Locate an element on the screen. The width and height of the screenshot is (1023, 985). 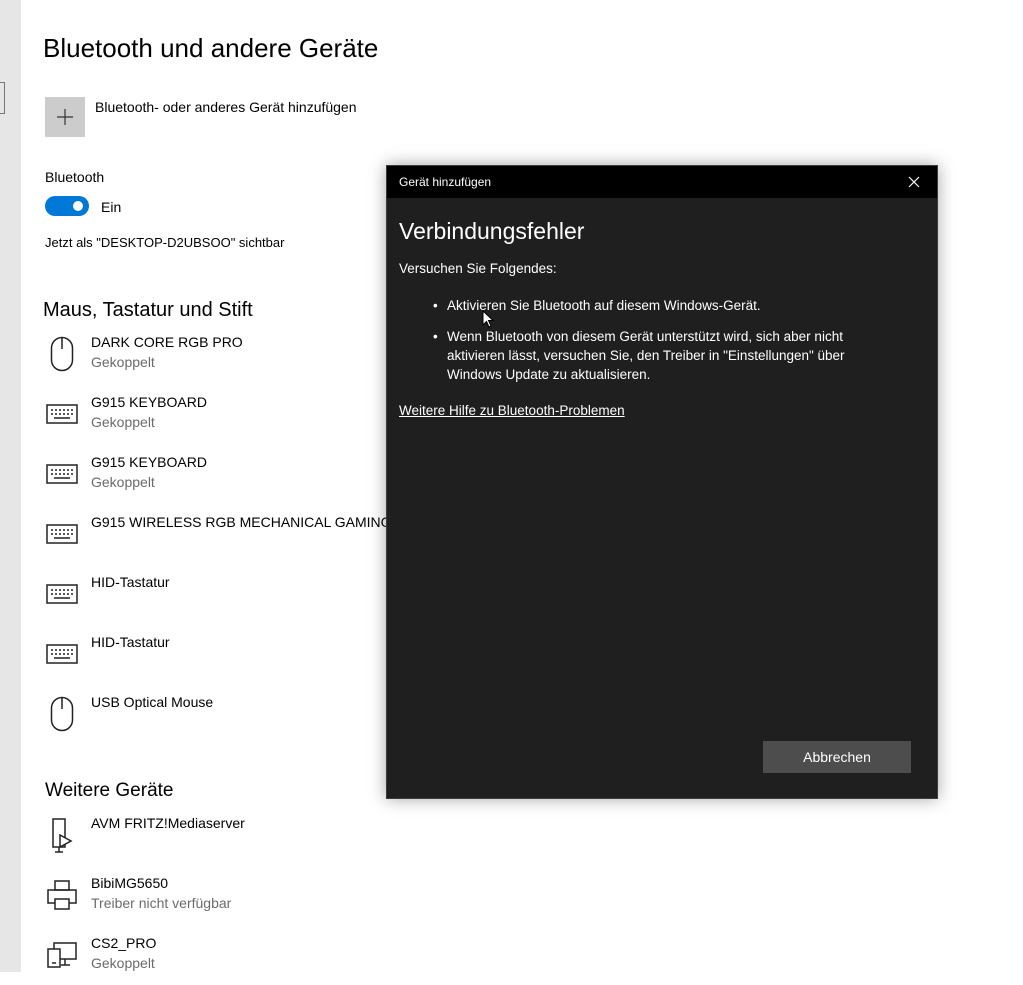
visibility-text: Jetzt als "DESKTOP-D2UBSOO" sichtbar is located at coordinates (165, 242).